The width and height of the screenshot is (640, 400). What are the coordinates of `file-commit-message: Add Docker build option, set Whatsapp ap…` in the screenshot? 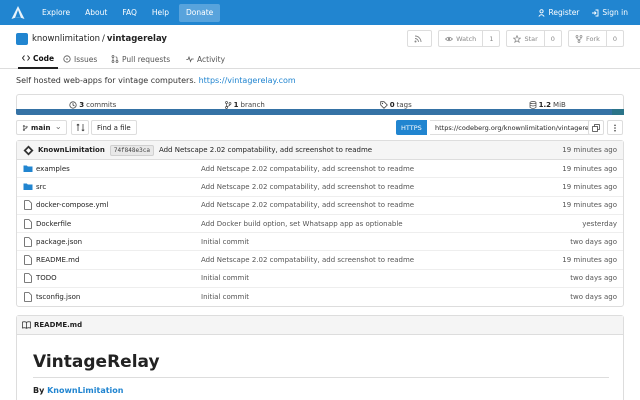 It's located at (302, 224).